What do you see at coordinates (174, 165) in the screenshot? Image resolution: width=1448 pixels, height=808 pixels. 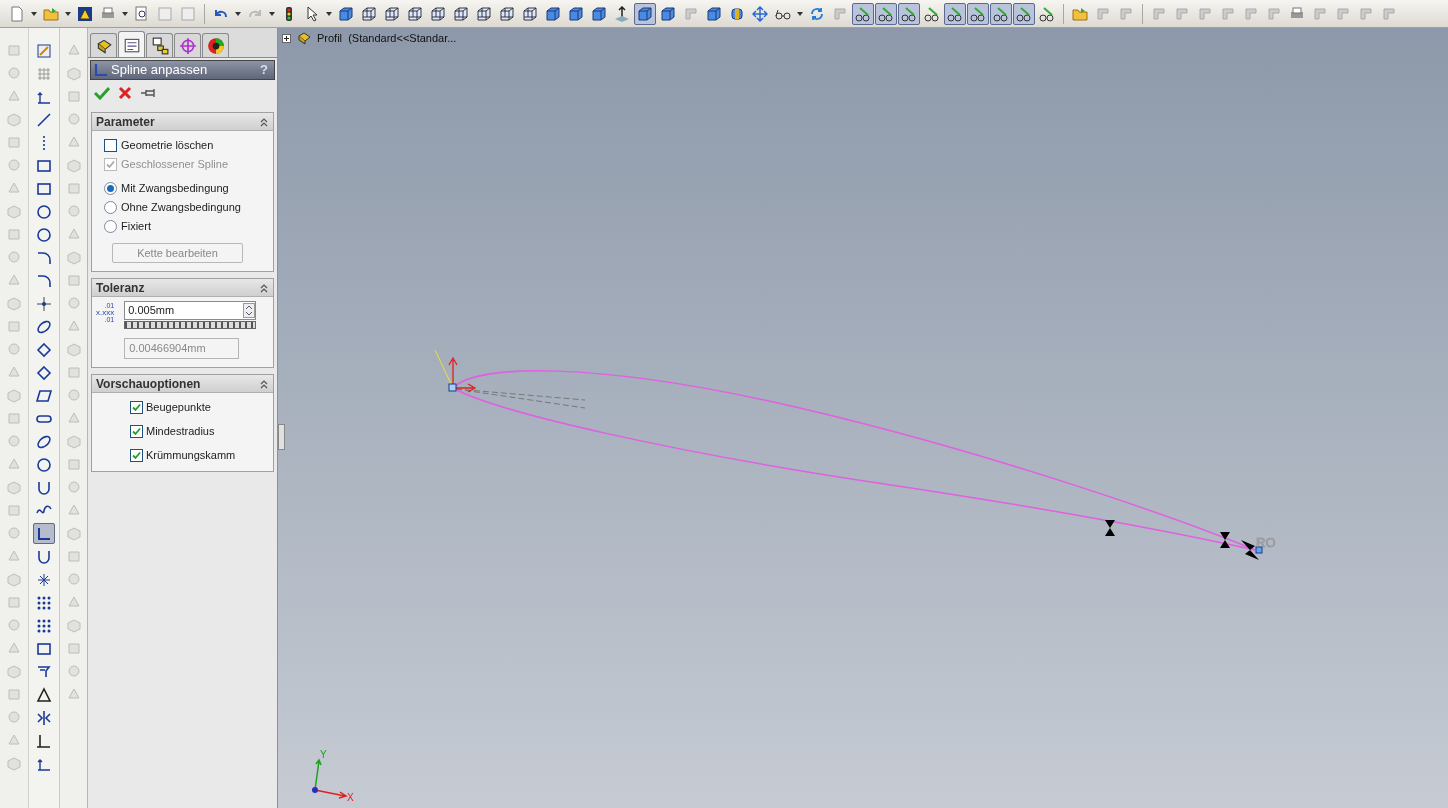 I see `option-label: Geschlossener Spline` at bounding box center [174, 165].